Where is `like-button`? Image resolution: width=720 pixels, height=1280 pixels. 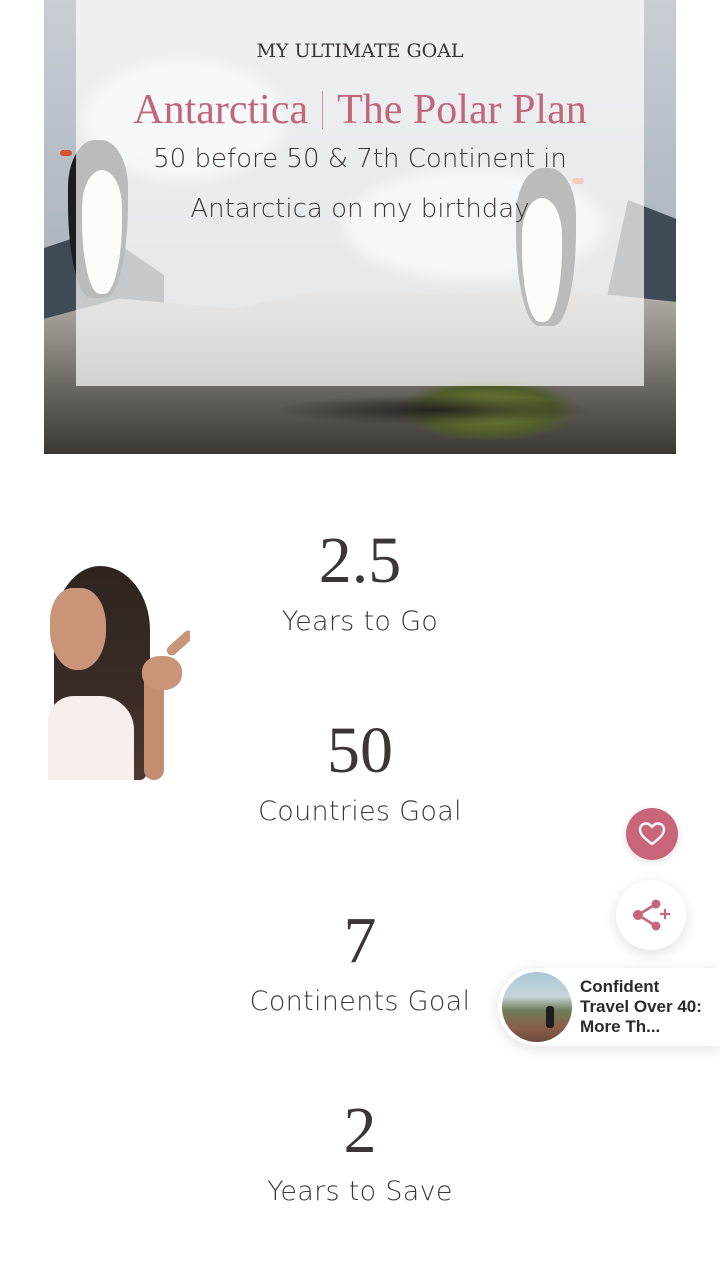
like-button is located at coordinates (652, 834).